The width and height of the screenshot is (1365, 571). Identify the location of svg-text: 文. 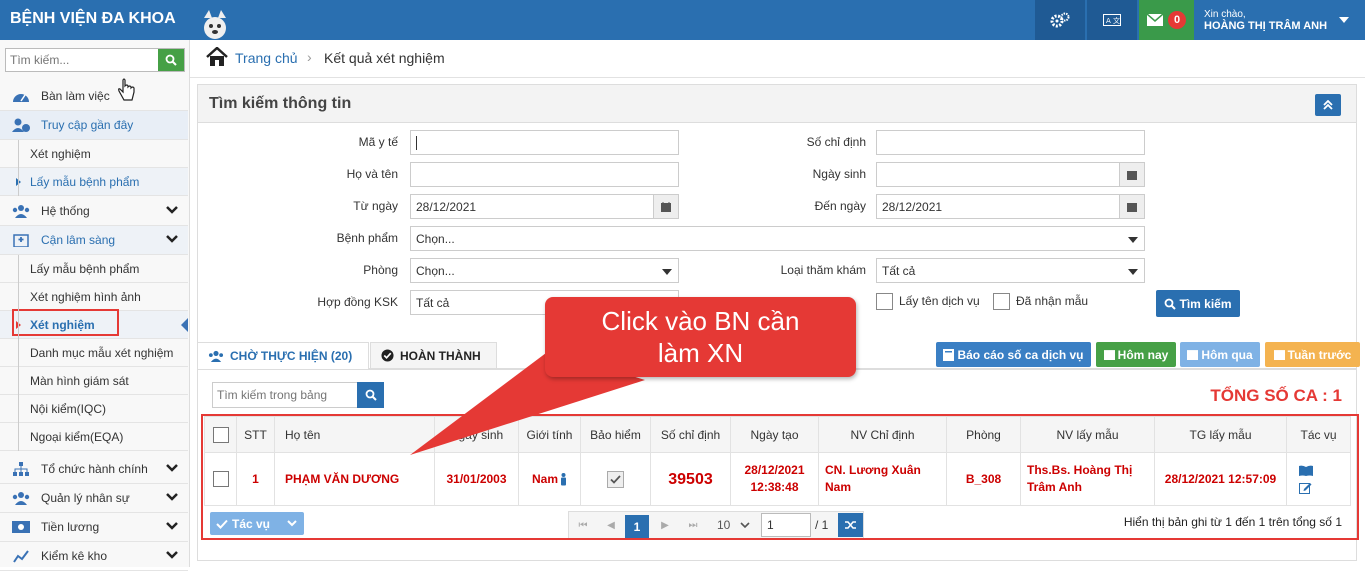
(1116, 20).